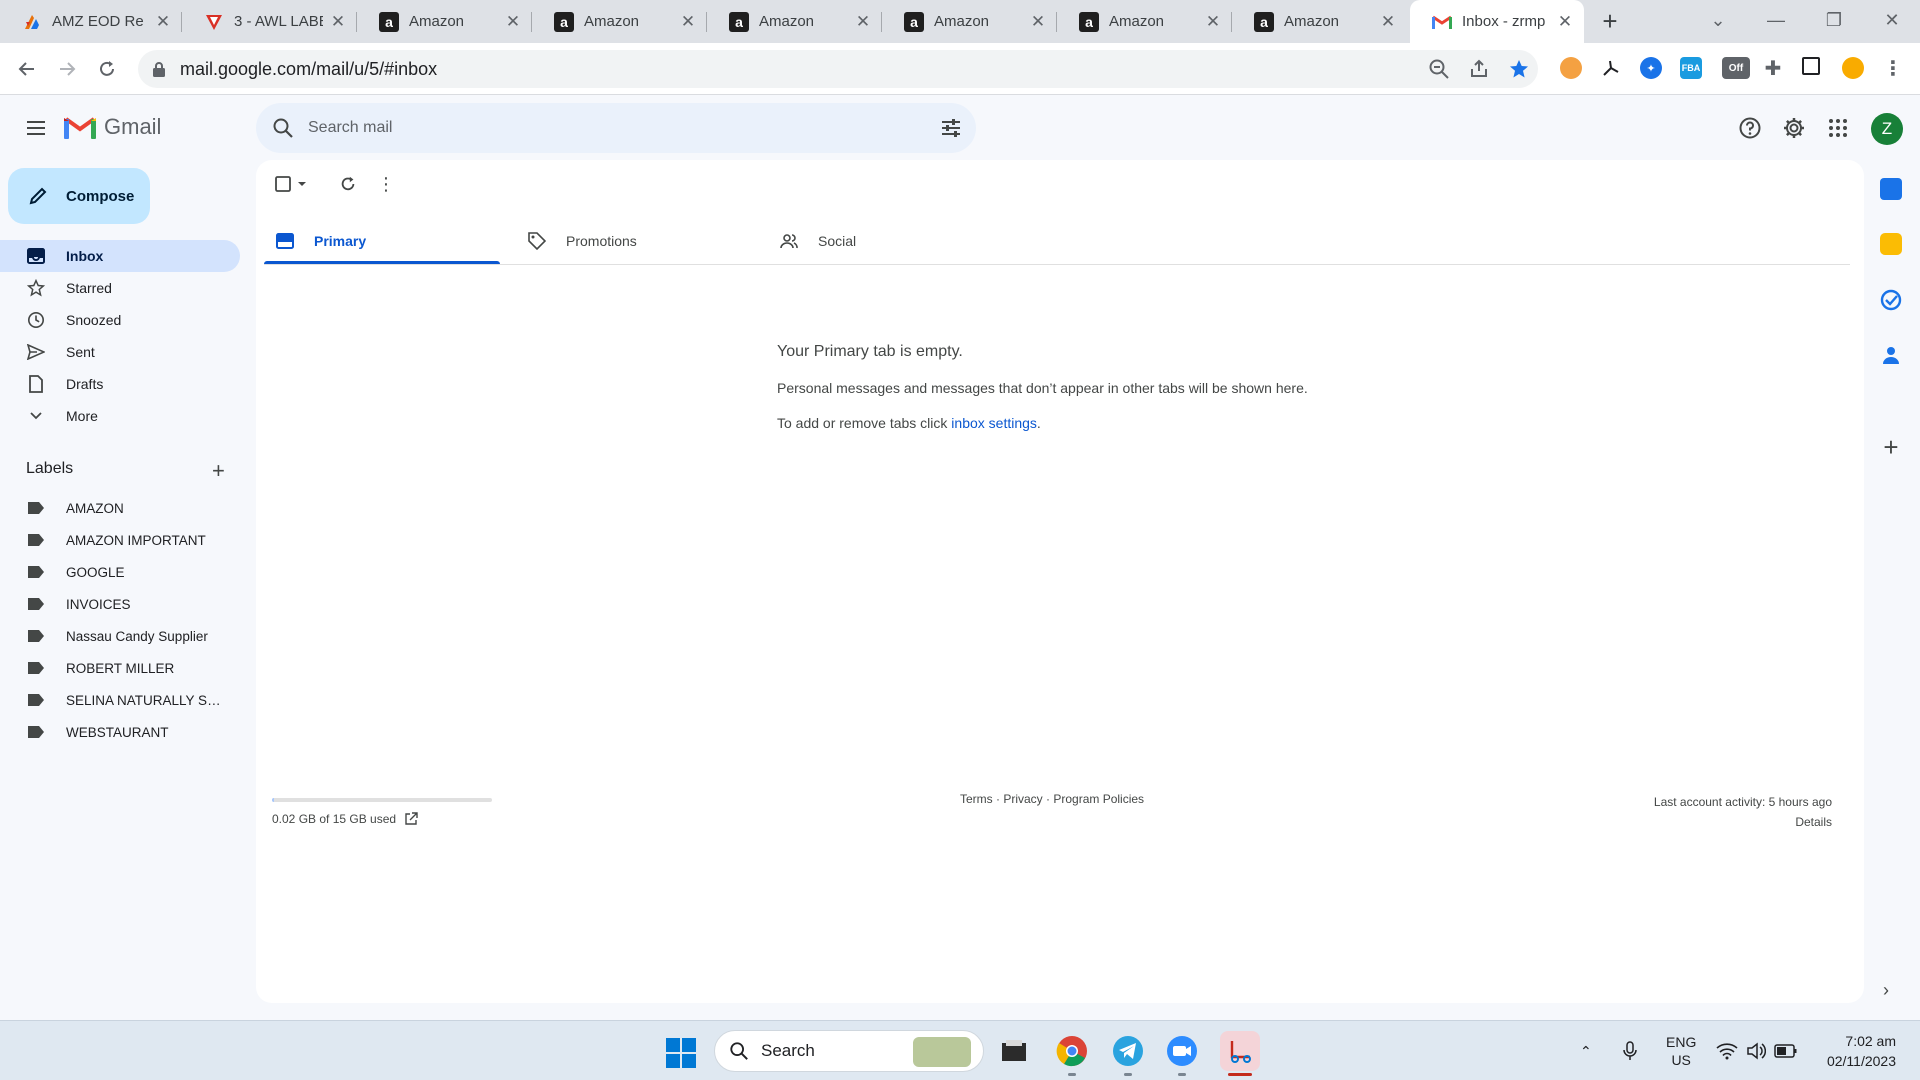  I want to click on share-icon, so click(1479, 69).